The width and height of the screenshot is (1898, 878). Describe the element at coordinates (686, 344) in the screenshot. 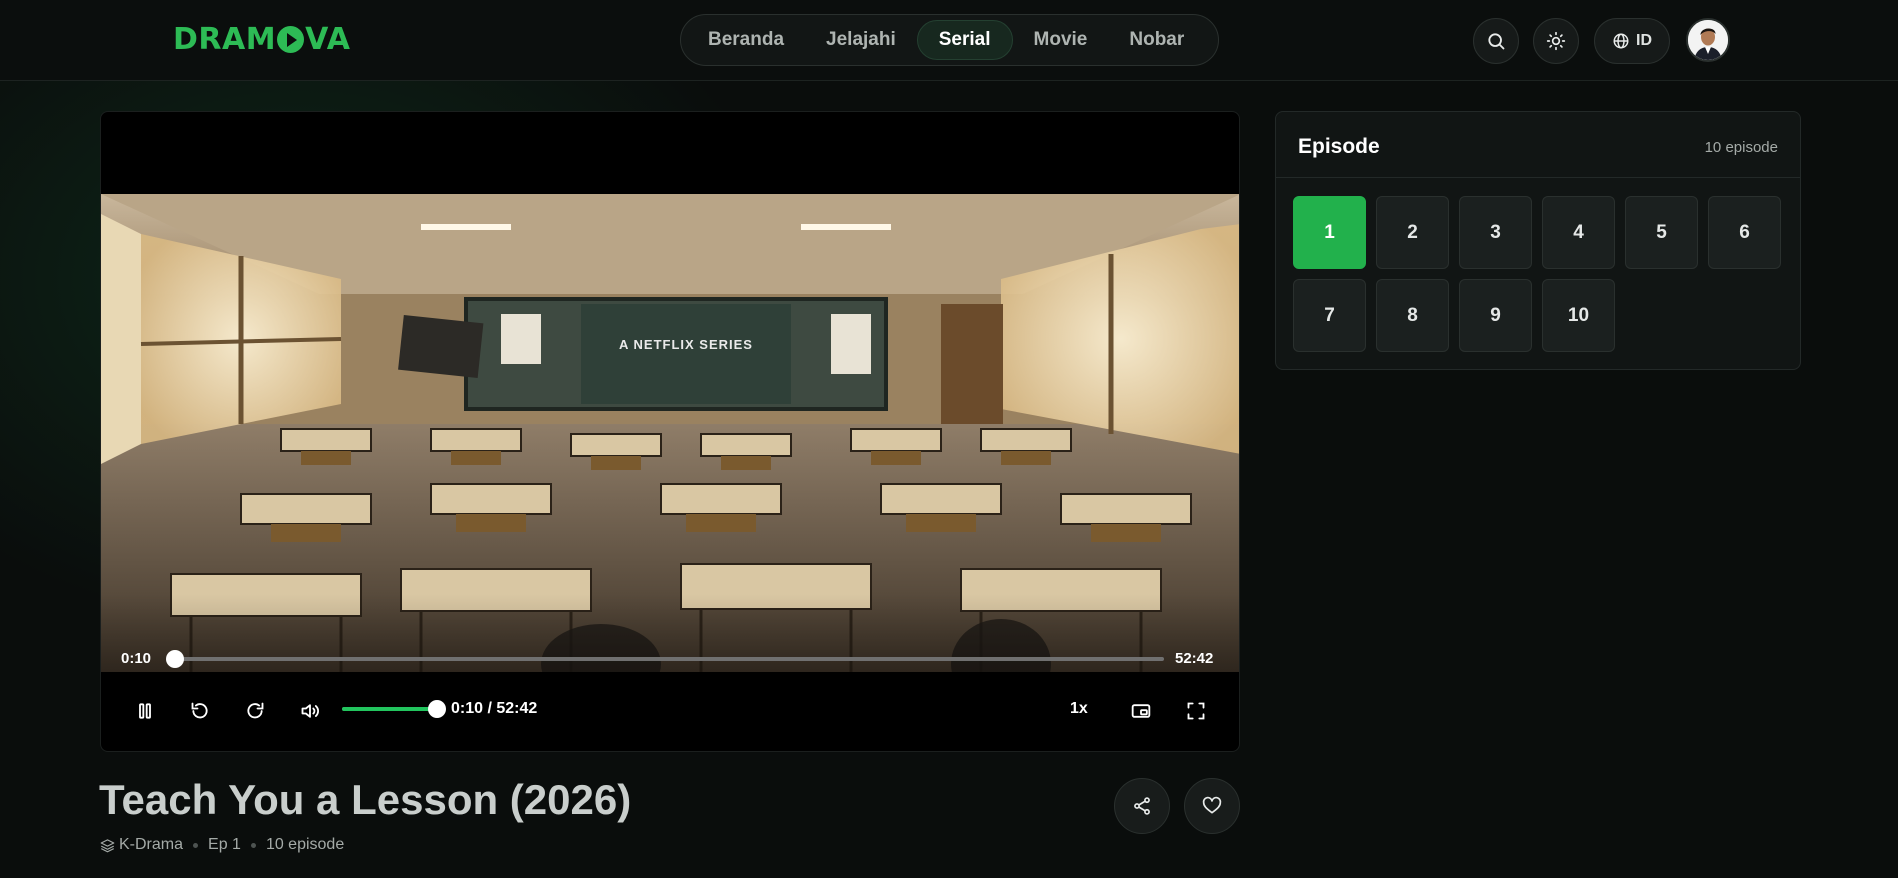

I see `netflix-watermark: A NETFLIX SERIES` at that location.